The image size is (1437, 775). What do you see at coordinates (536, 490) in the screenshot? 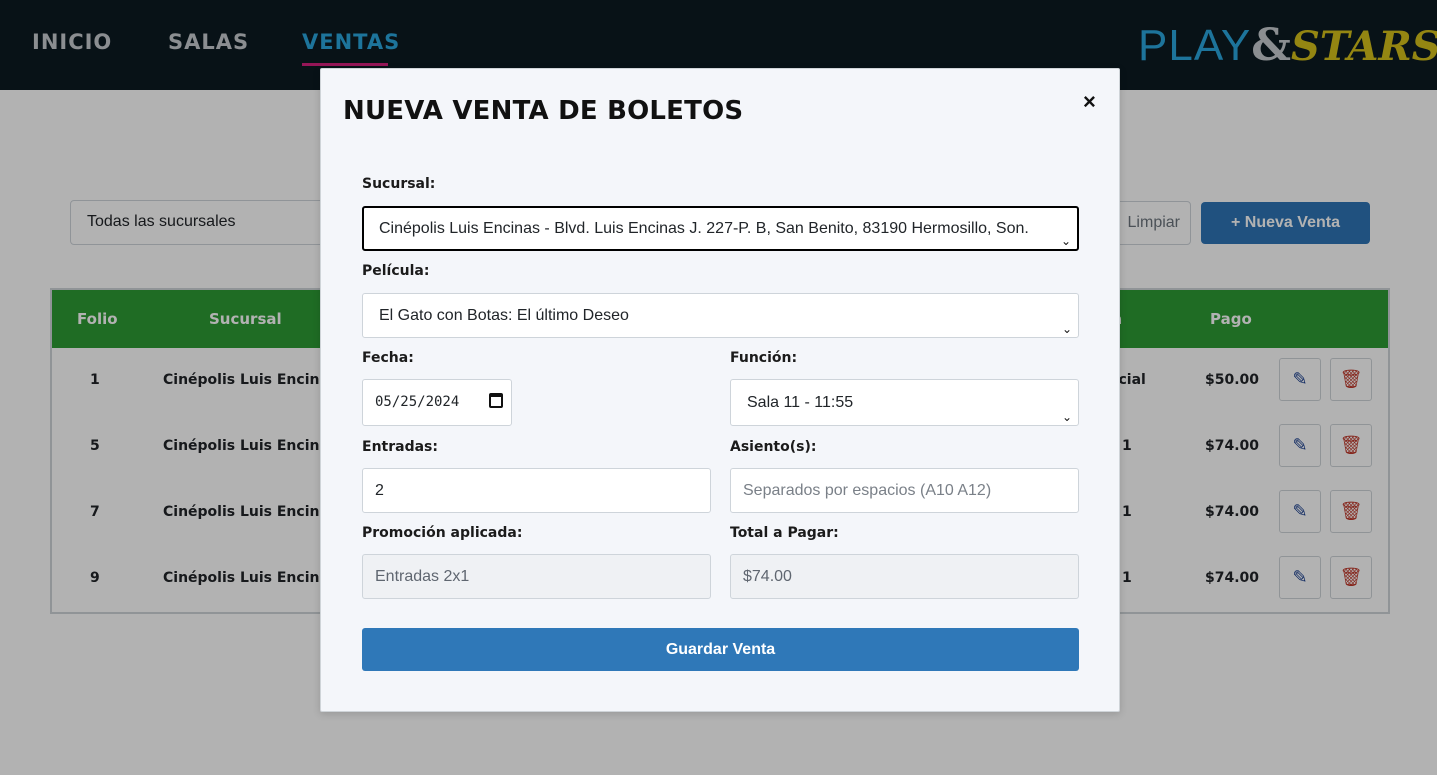
I see `entradas-input: 2` at bounding box center [536, 490].